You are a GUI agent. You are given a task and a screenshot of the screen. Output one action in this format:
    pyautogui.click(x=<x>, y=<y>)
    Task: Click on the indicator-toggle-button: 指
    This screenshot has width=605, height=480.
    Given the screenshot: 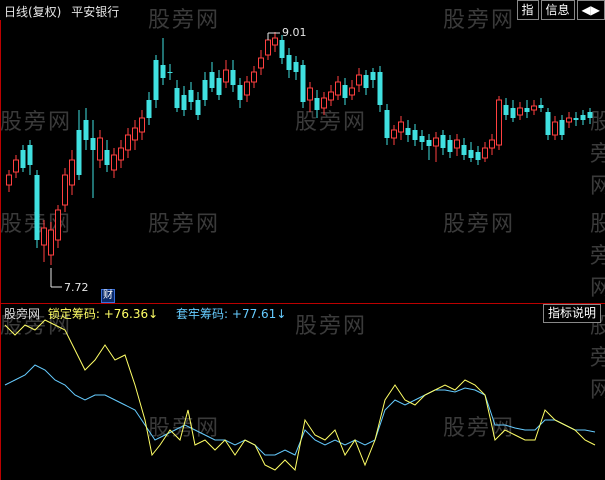 What is the action you would take?
    pyautogui.click(x=527, y=10)
    